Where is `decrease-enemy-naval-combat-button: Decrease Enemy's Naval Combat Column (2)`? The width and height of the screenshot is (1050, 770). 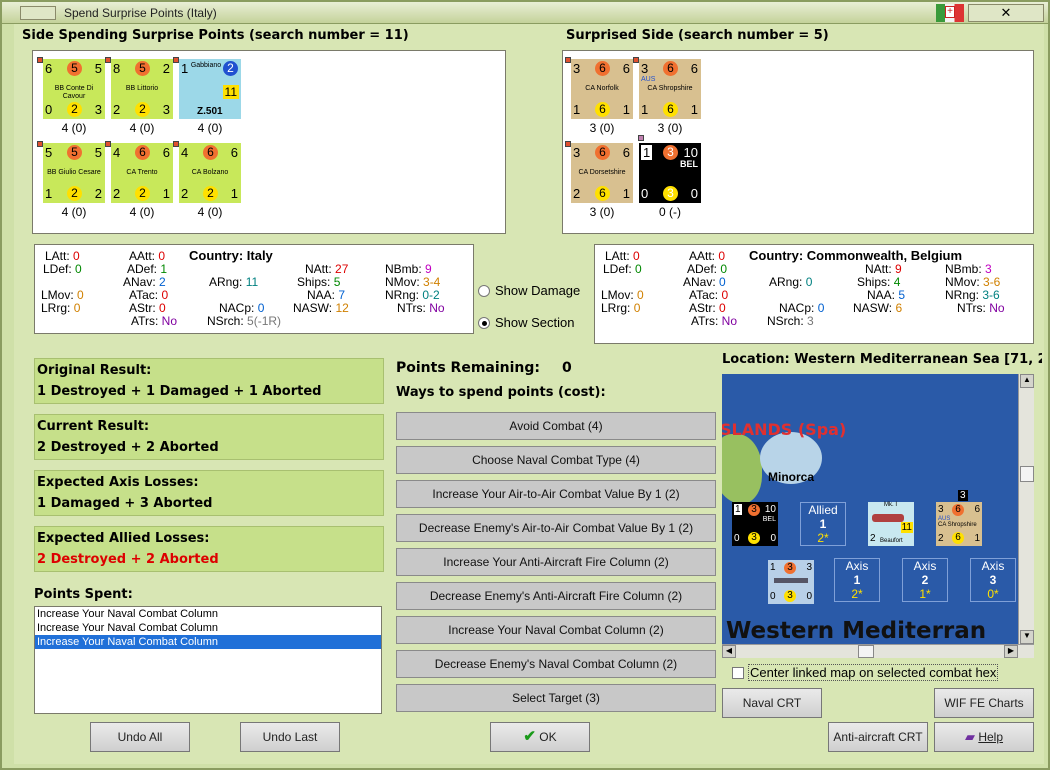 decrease-enemy-naval-combat-button: Decrease Enemy's Naval Combat Column (2) is located at coordinates (556, 664).